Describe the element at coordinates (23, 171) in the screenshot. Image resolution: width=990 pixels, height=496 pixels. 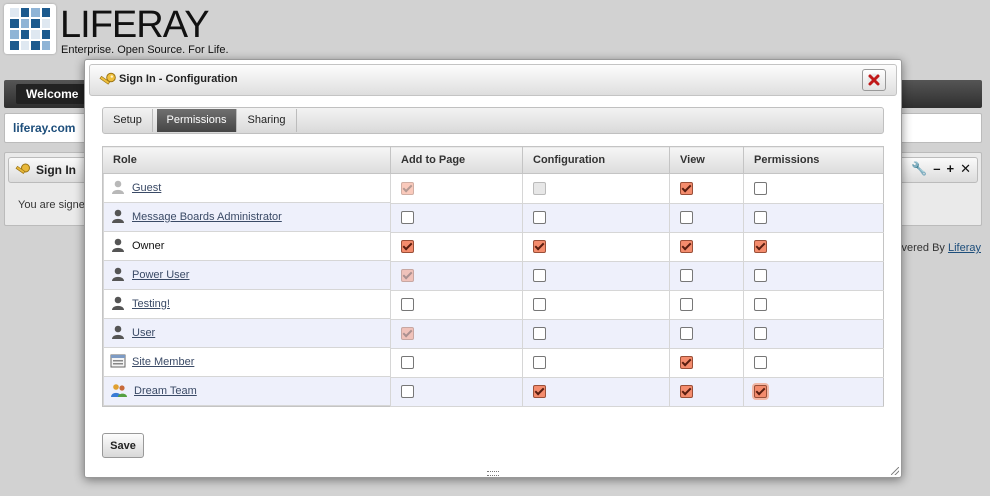
I see `key-icon` at that location.